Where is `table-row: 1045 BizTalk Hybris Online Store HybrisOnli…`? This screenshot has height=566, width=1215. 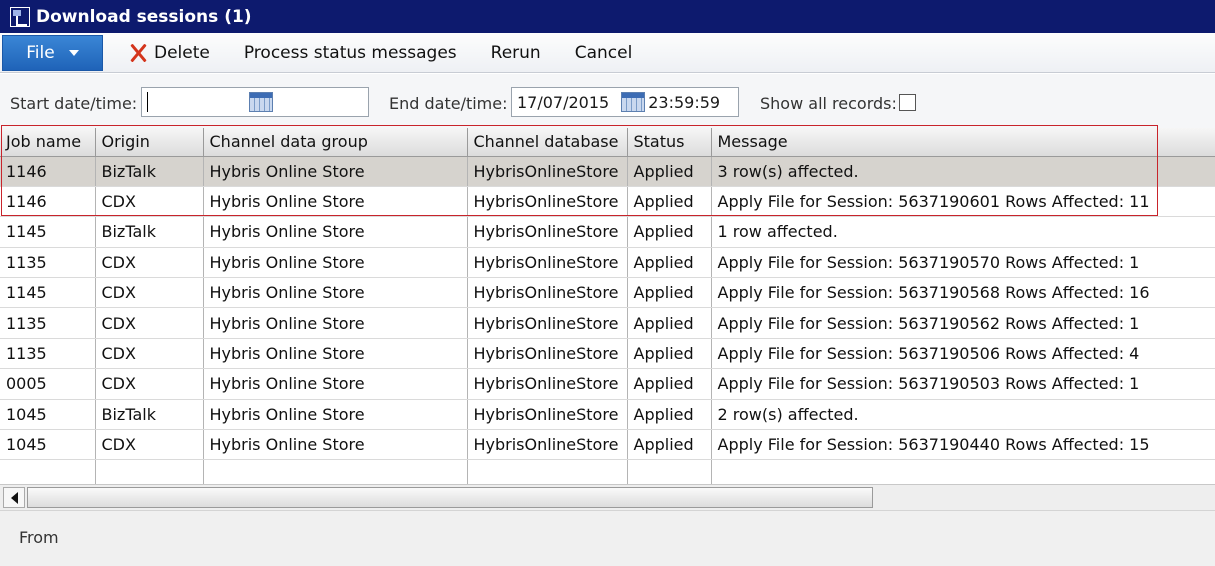
table-row: 1045 BizTalk Hybris Online Store HybrisOnli… is located at coordinates (607, 415).